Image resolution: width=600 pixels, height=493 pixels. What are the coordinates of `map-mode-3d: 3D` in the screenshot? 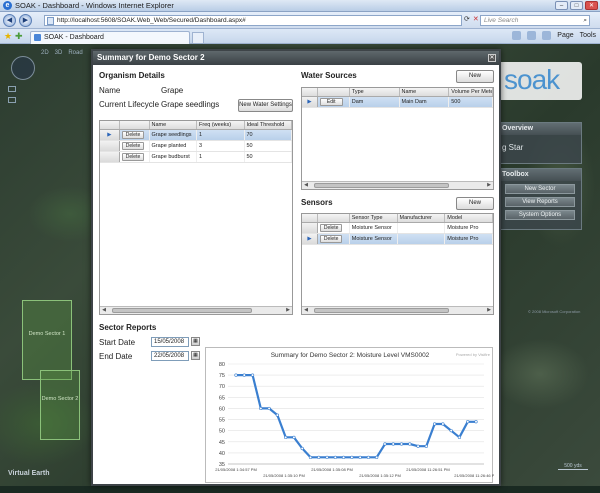 It's located at (59, 53).